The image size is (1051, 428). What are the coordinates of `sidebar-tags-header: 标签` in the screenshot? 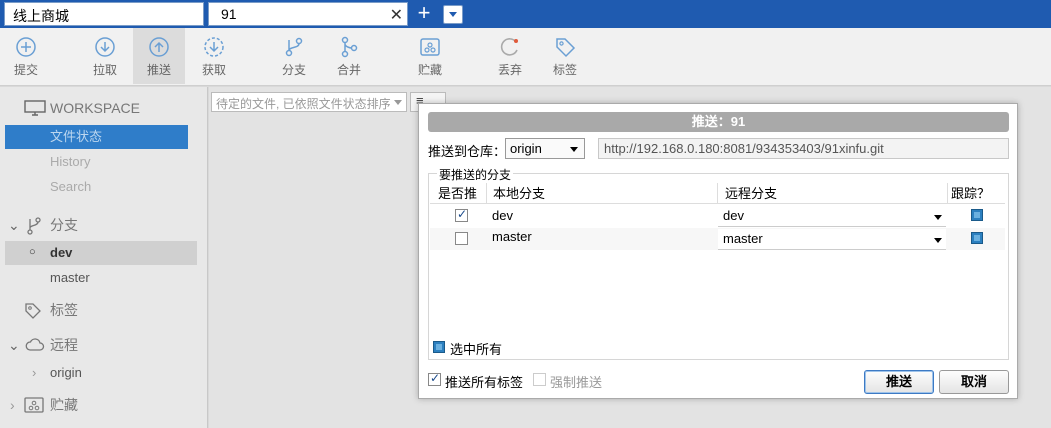 It's located at (104, 310).